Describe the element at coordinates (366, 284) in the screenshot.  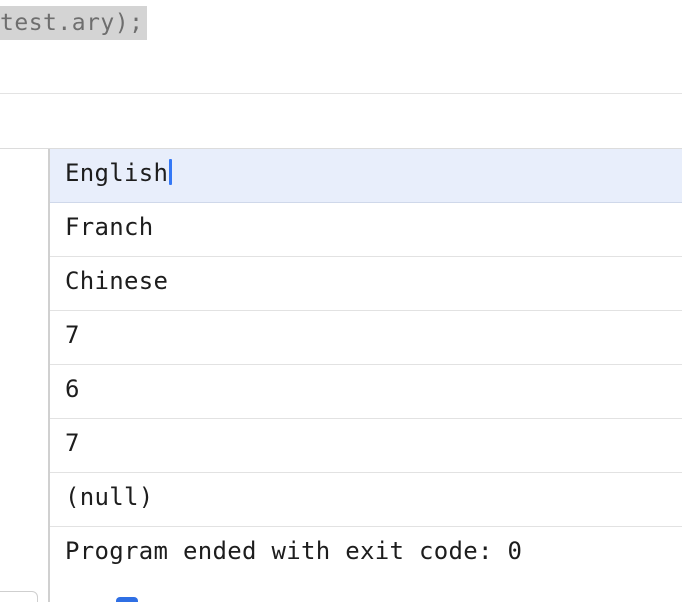
I see `console-line: Chinese` at that location.